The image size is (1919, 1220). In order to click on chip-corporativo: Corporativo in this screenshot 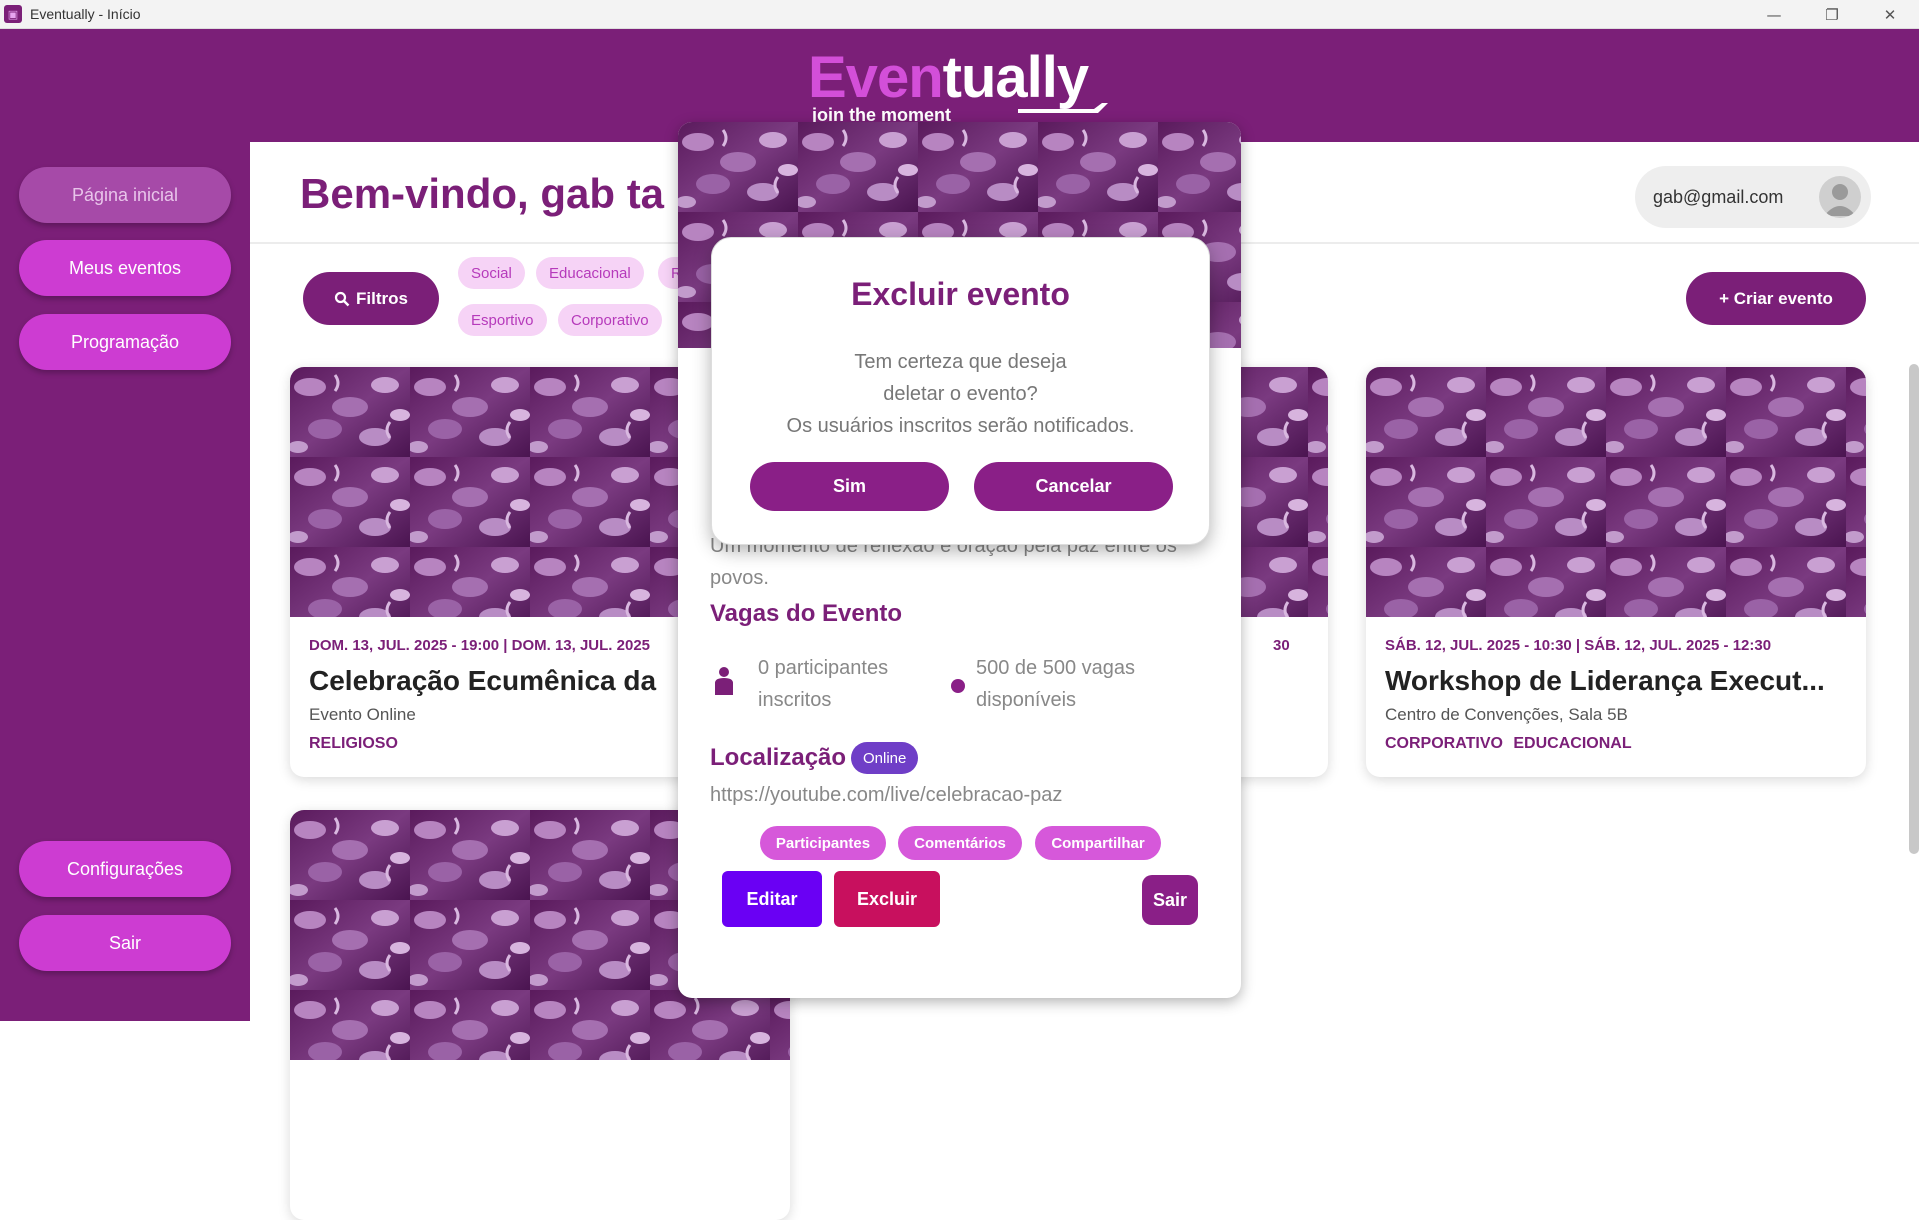, I will do `click(610, 320)`.